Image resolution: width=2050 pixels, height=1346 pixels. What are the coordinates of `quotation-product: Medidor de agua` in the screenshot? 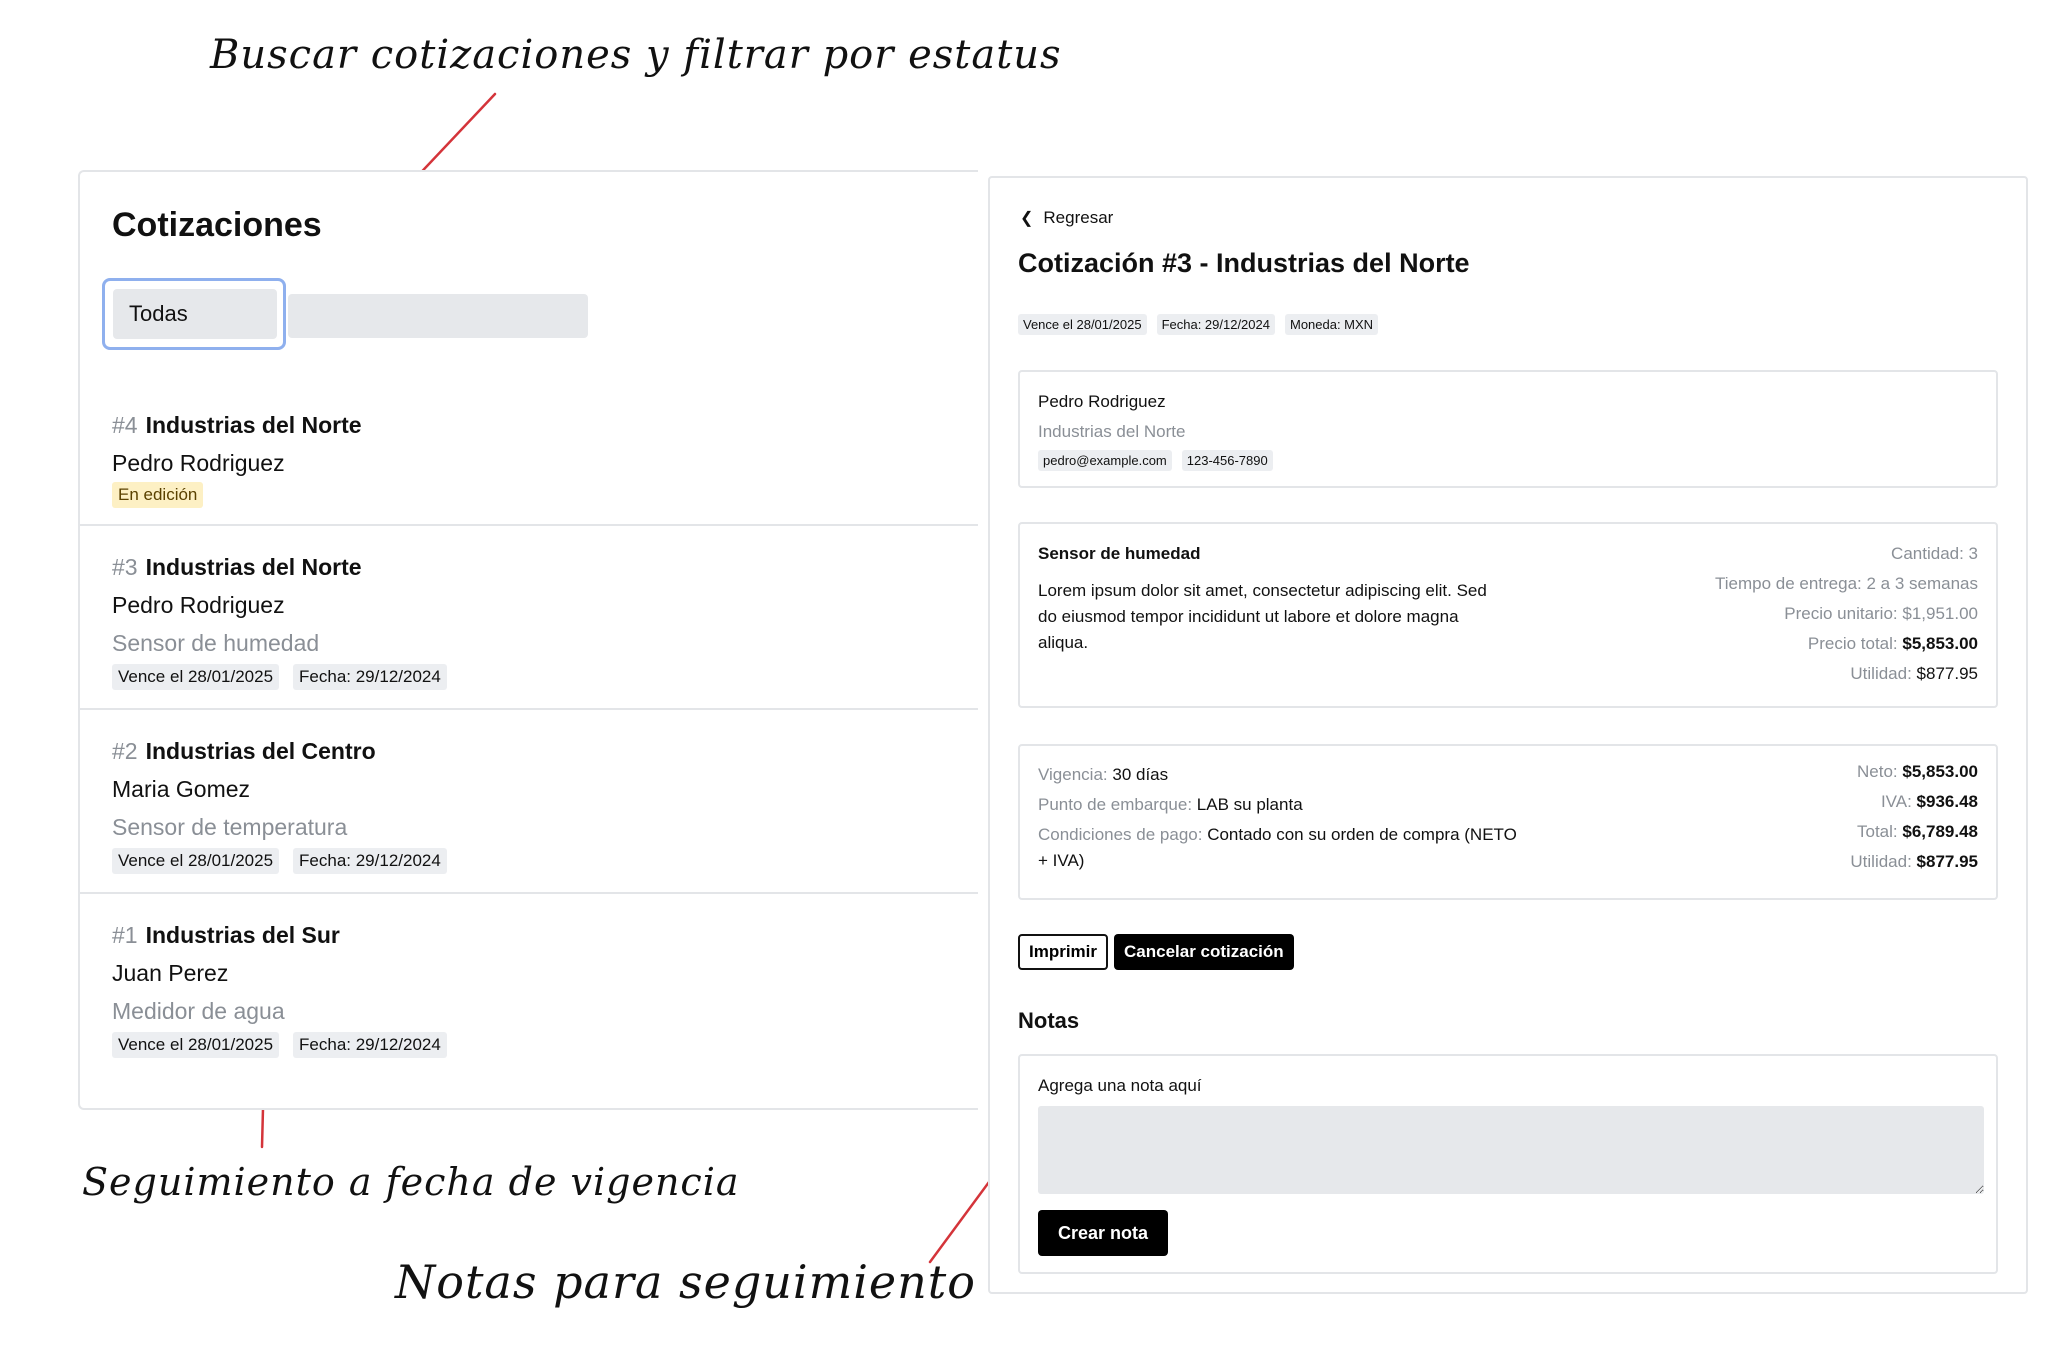 It's located at (198, 1011).